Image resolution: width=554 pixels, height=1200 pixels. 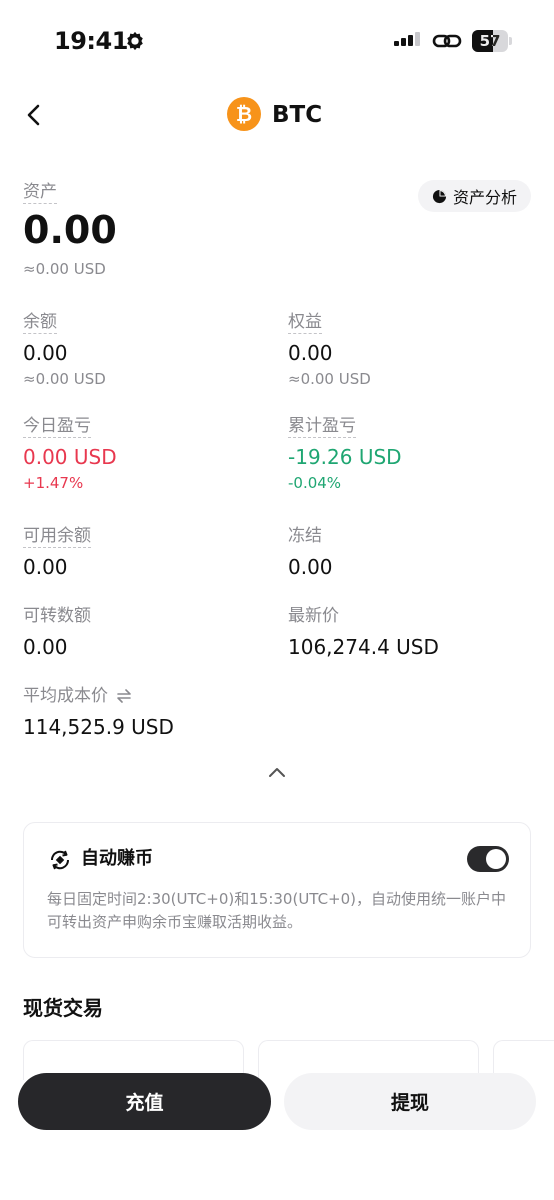 I want to click on spot-trading-title: 现货交易, so click(x=63, y=1008).